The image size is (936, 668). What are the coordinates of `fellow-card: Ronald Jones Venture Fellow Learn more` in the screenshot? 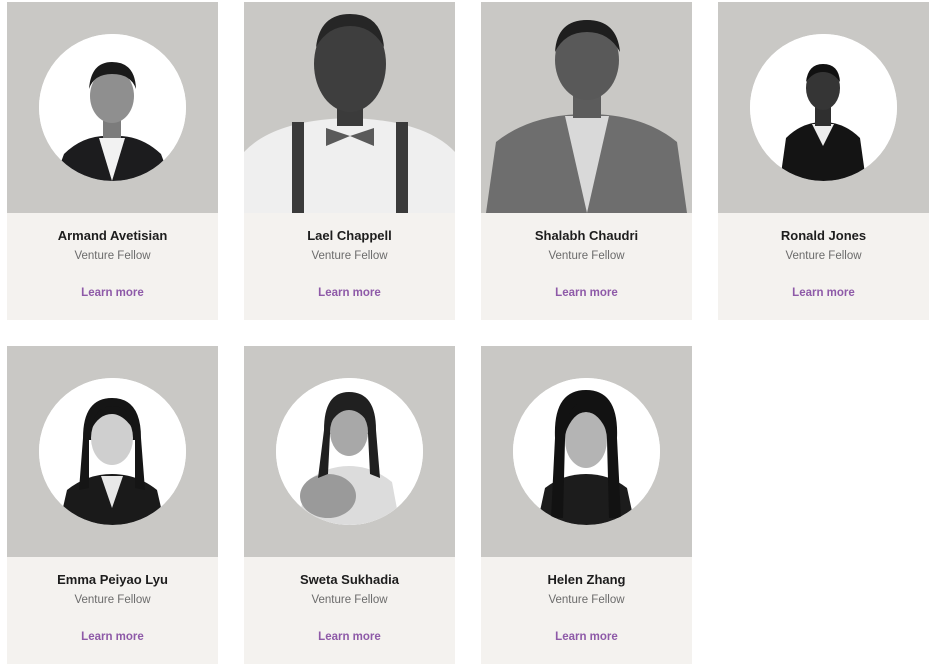 It's located at (823, 161).